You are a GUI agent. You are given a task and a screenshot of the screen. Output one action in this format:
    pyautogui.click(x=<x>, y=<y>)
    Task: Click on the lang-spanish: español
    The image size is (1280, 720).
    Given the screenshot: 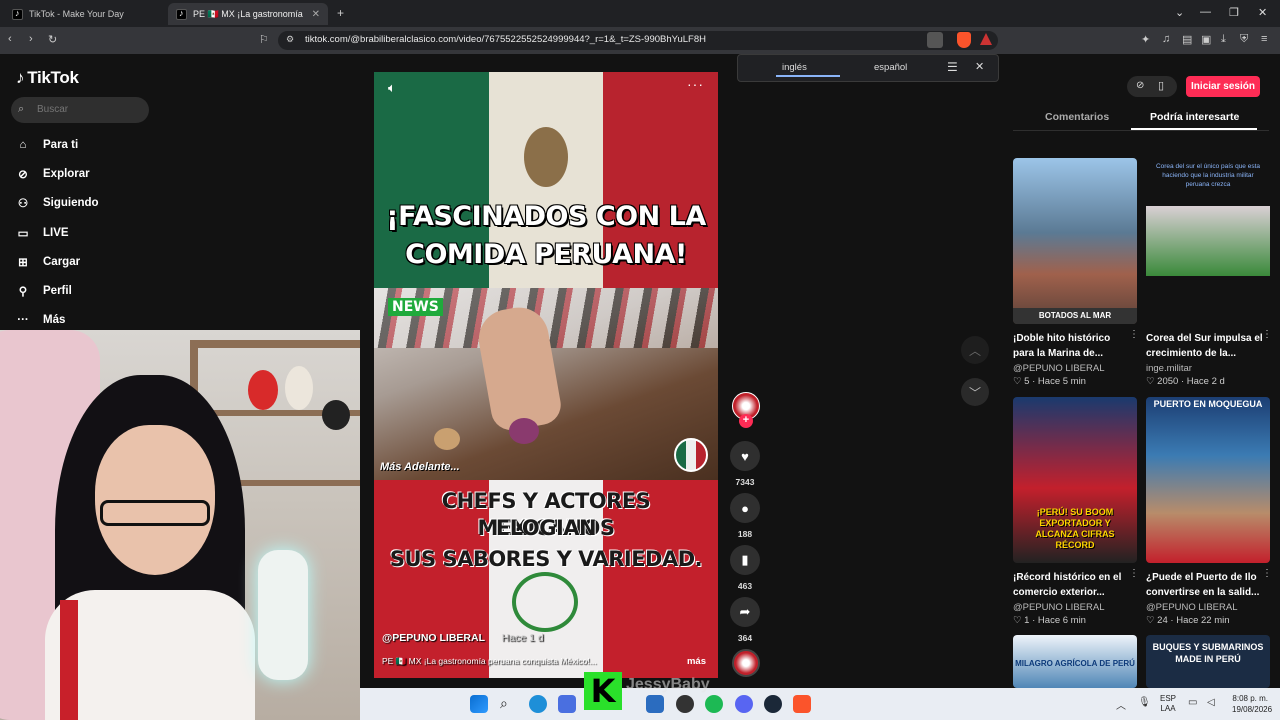 What is the action you would take?
    pyautogui.click(x=890, y=67)
    